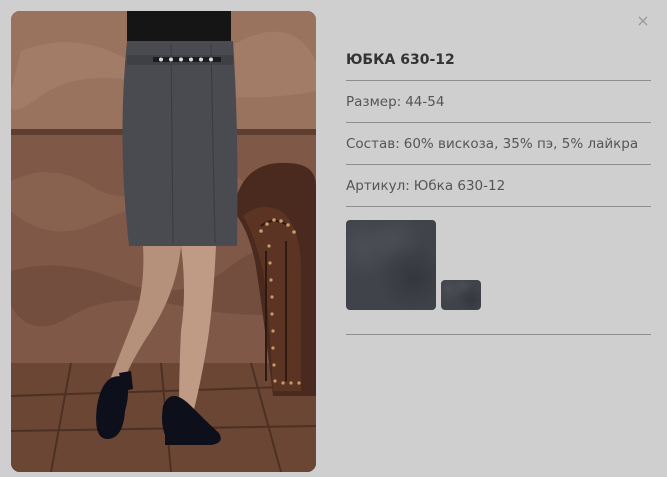  I want to click on article-row: Артикул: Юбка 630-12, so click(498, 186).